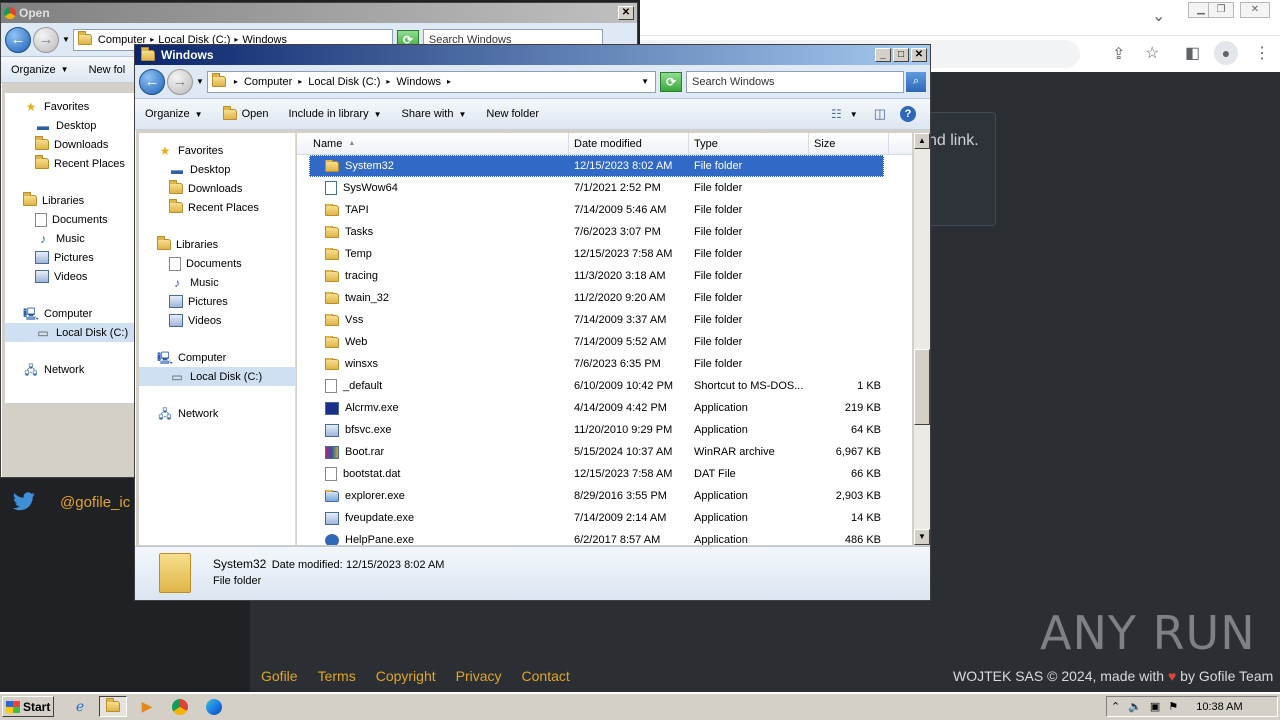  Describe the element at coordinates (916, 81) in the screenshot. I see `search-icon: ⌕` at that location.